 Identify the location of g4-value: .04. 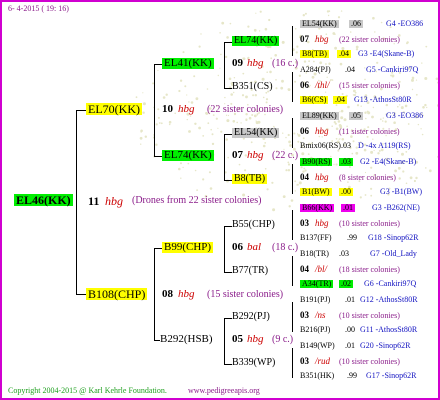
(350, 69).